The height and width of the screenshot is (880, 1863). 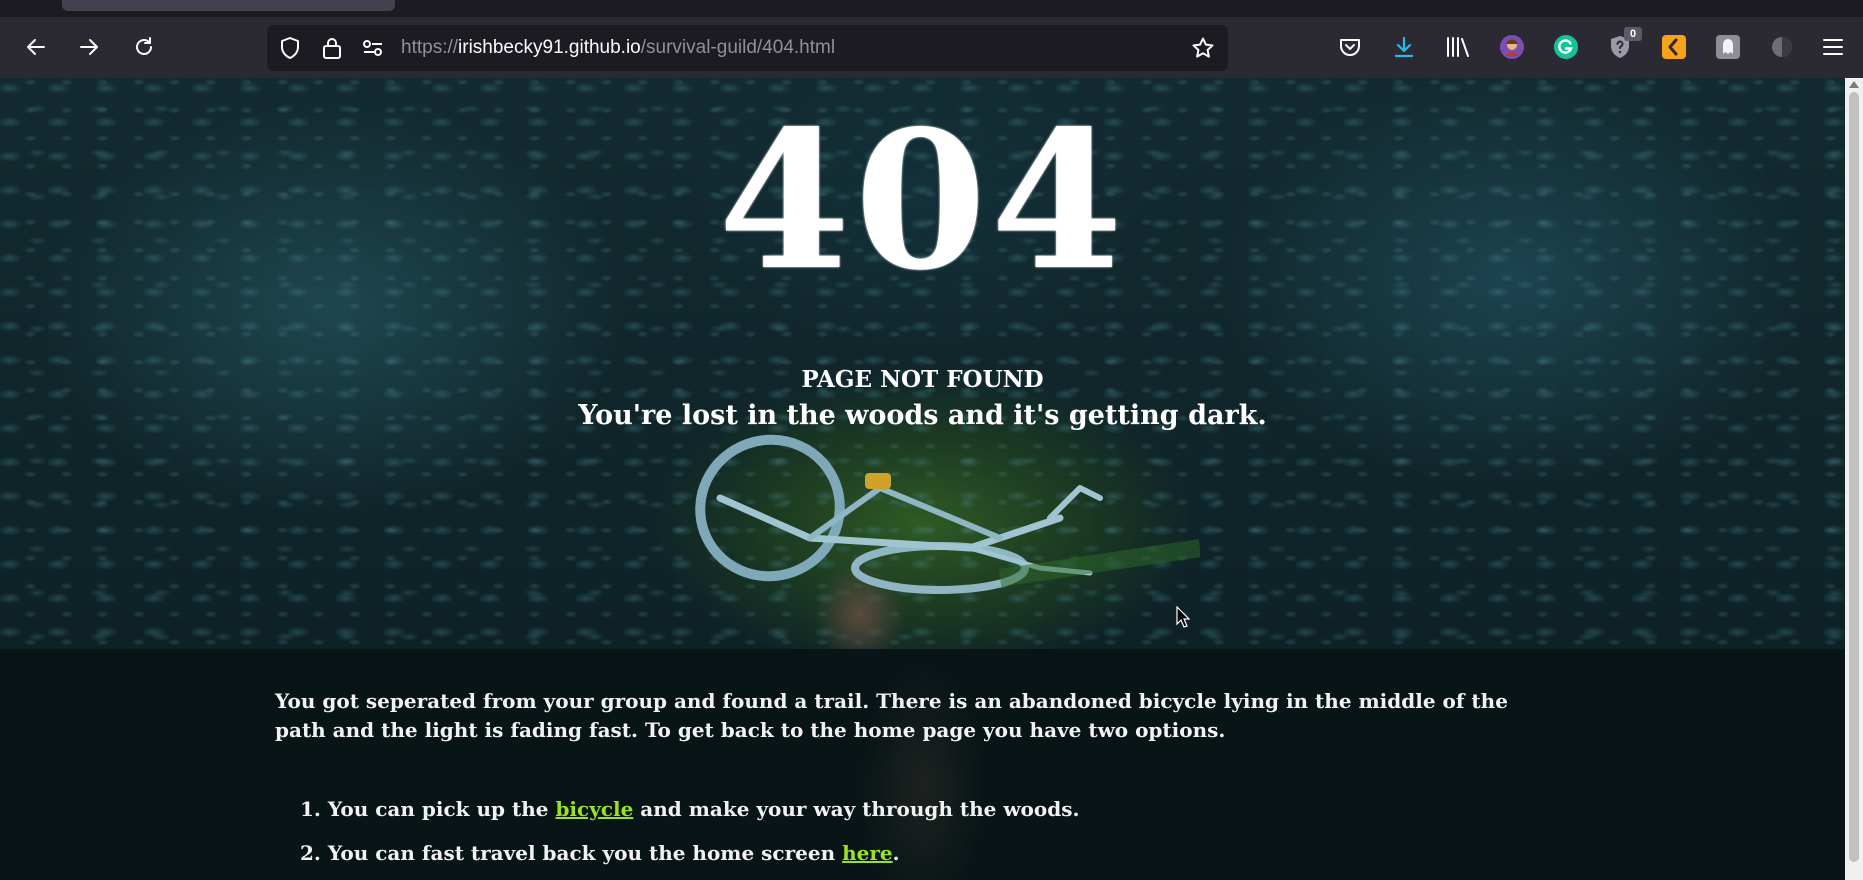 I want to click on tab-strip, so click(x=931, y=8).